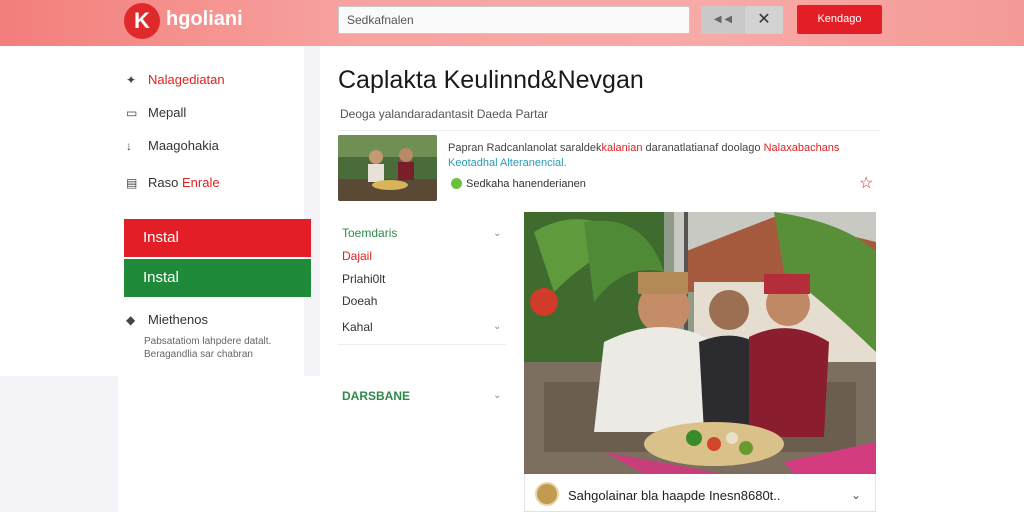 Image resolution: width=1024 pixels, height=512 pixels. What do you see at coordinates (866, 183) in the screenshot?
I see `star-icon: ☆` at bounding box center [866, 183].